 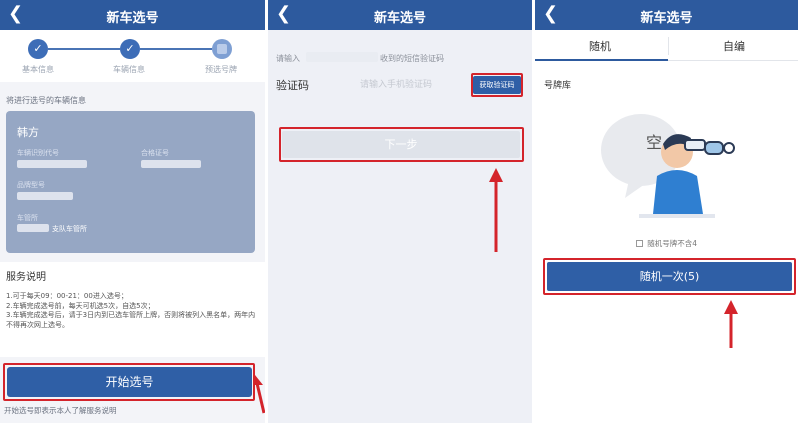 What do you see at coordinates (600, 46) in the screenshot?
I see `tab-random: 随机` at bounding box center [600, 46].